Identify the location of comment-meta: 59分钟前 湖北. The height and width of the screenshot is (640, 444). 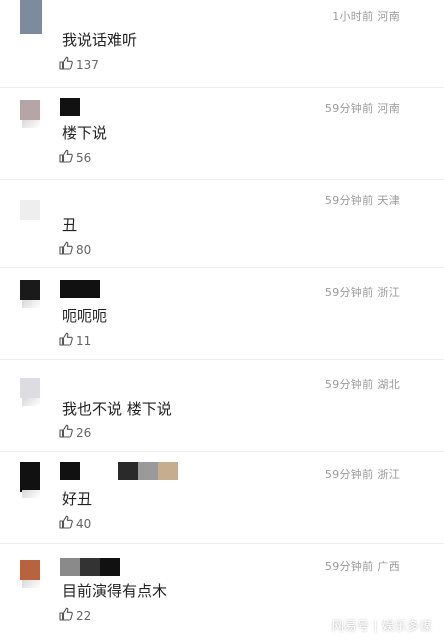
(362, 384).